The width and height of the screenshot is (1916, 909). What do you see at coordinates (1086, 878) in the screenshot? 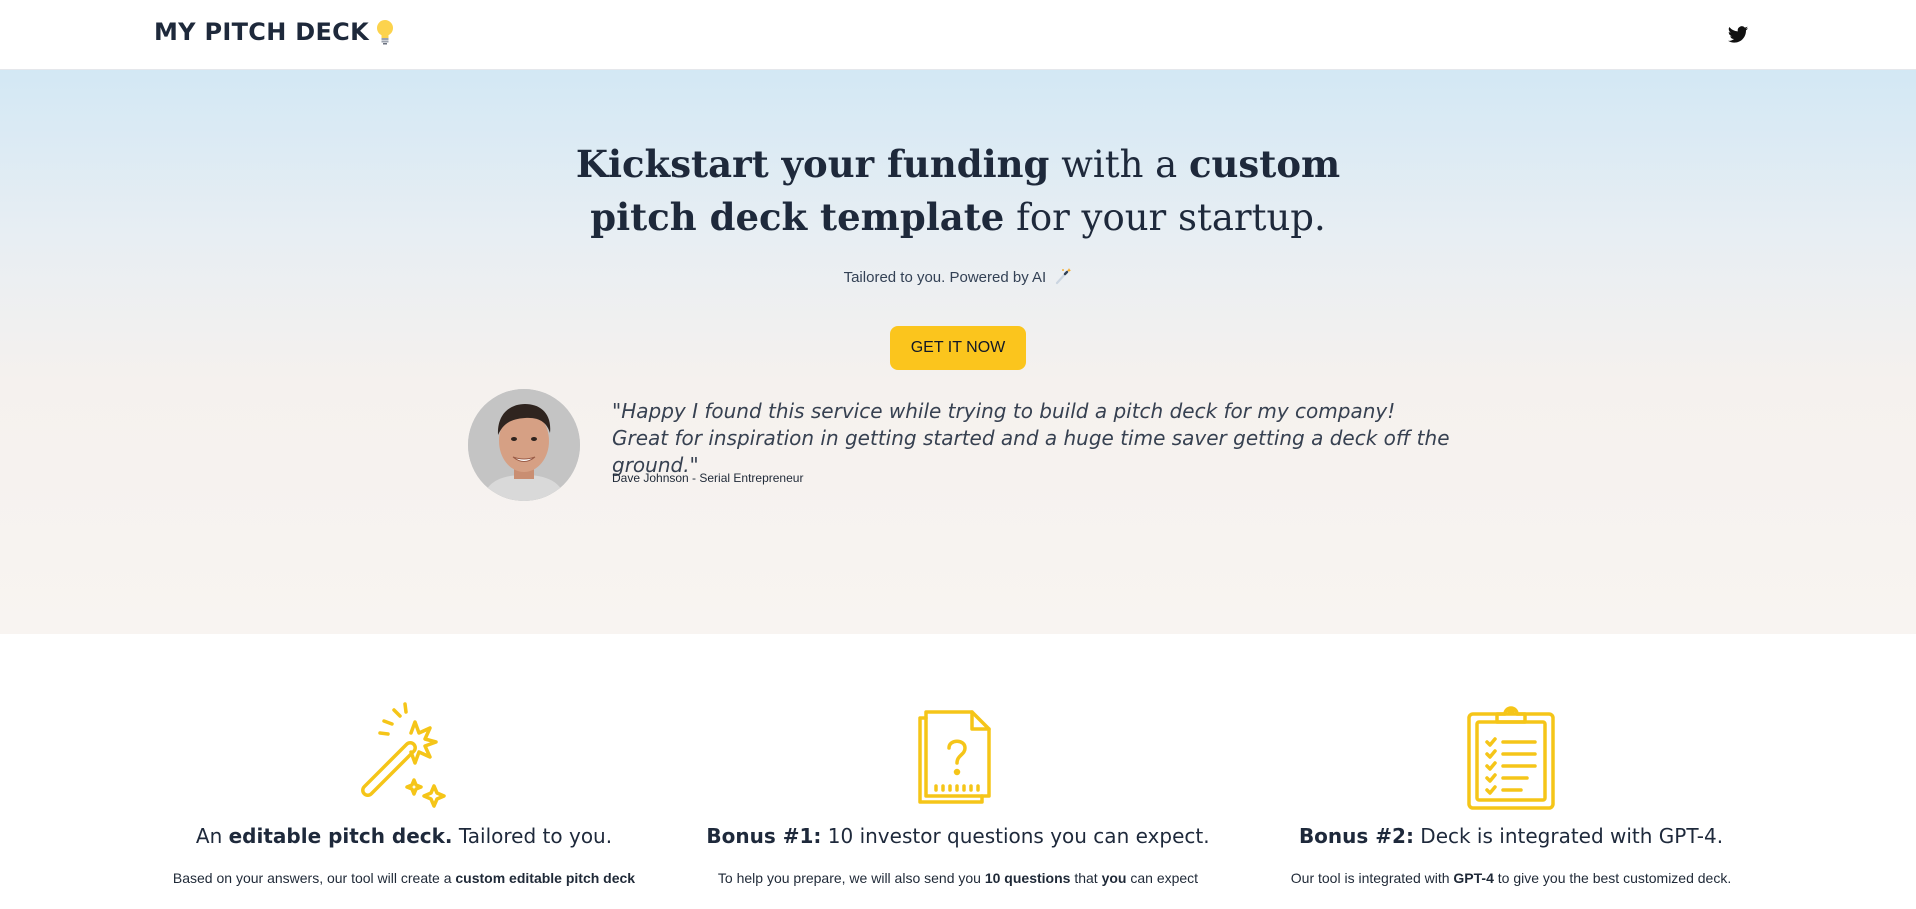
I see `desc-mid: that` at bounding box center [1086, 878].